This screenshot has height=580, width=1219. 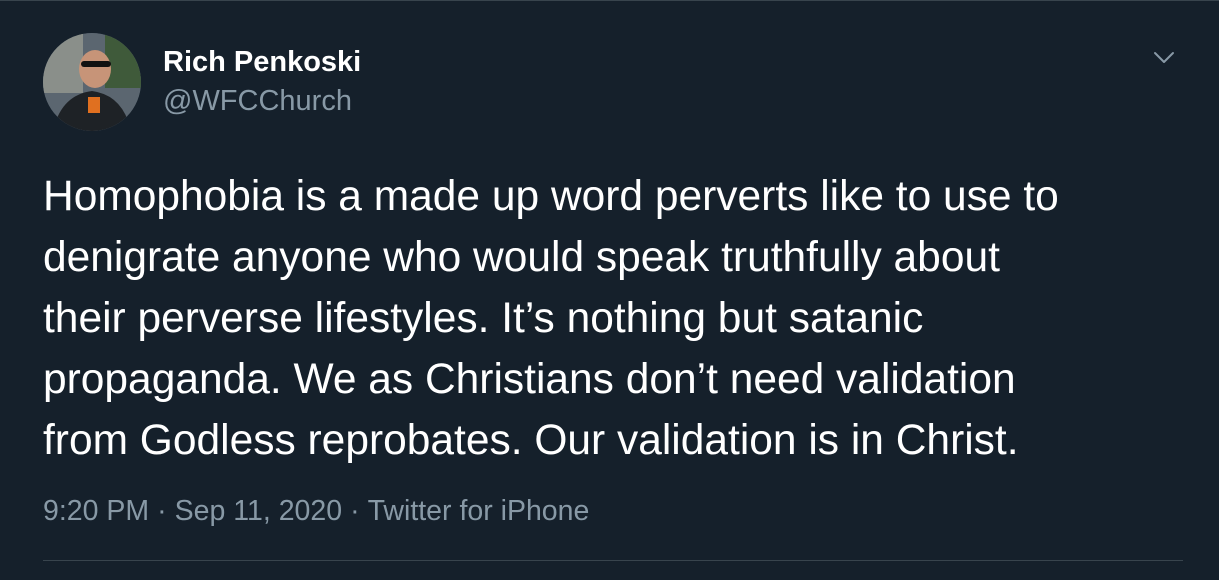 I want to click on tweet-time: 9:20 PM, so click(x=96, y=511).